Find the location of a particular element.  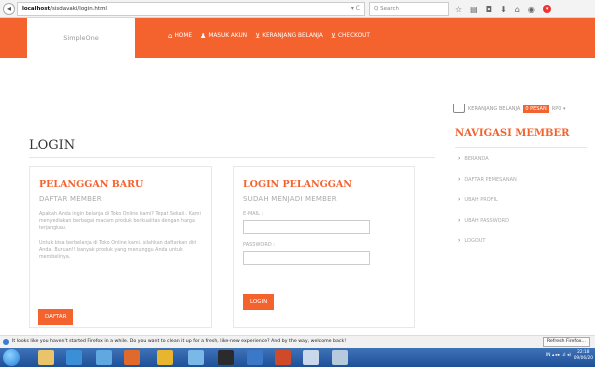

download-icon: ⬇ is located at coordinates (503, 9).